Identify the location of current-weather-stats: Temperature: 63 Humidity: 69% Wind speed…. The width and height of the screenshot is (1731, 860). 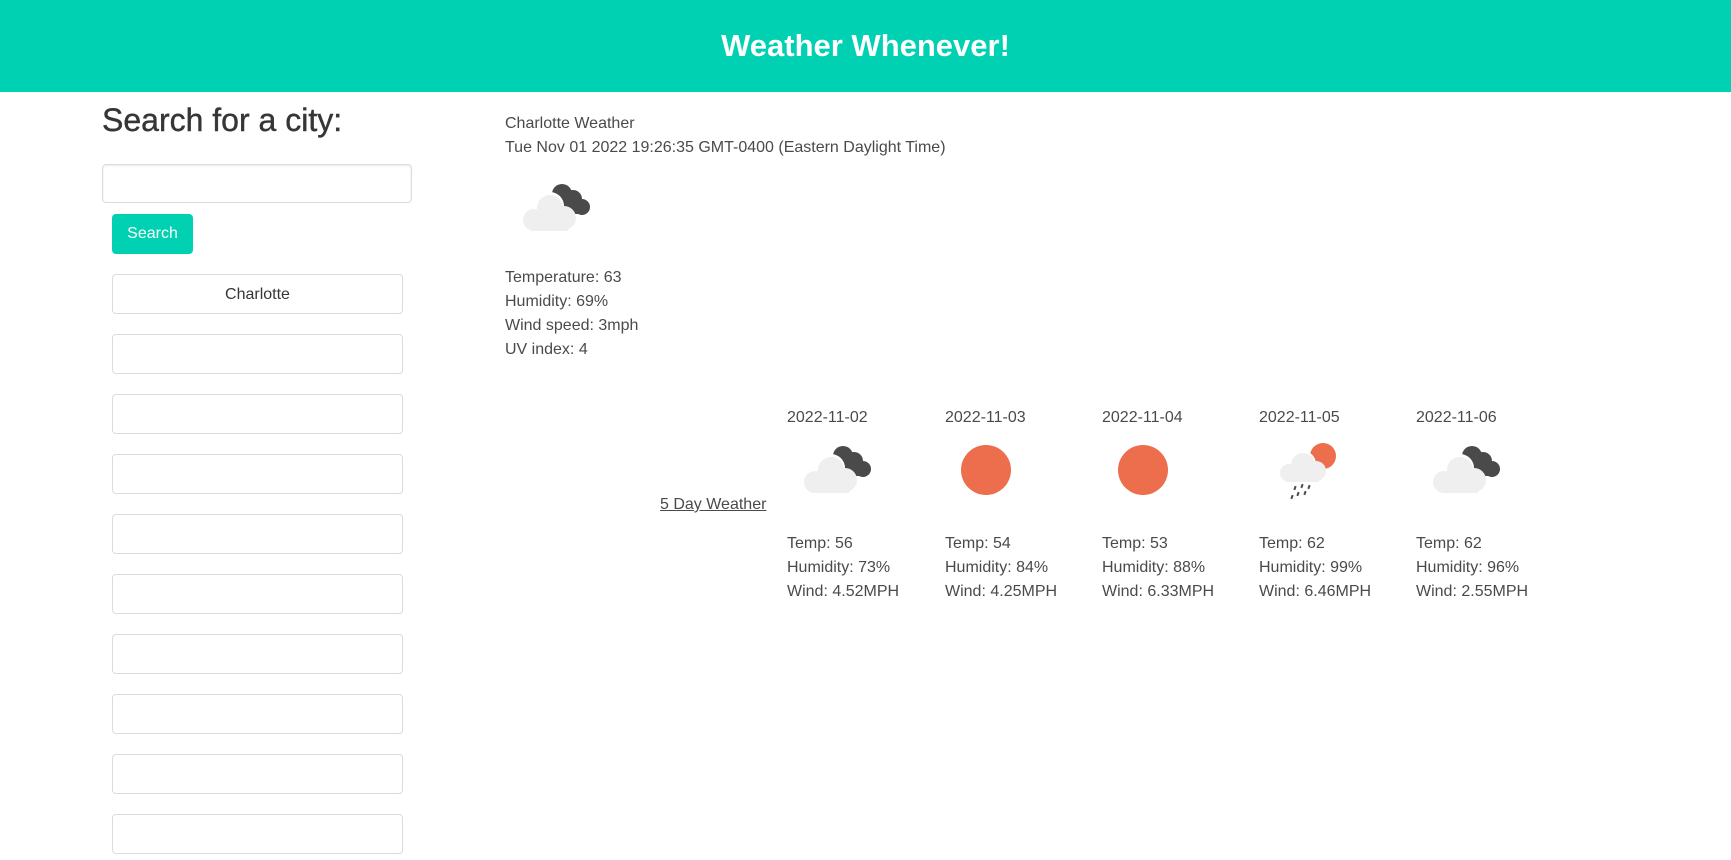
(571, 314).